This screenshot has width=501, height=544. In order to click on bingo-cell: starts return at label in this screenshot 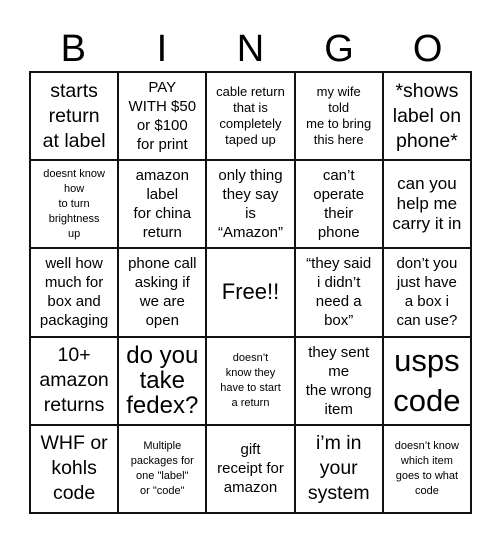, I will do `click(74, 116)`.